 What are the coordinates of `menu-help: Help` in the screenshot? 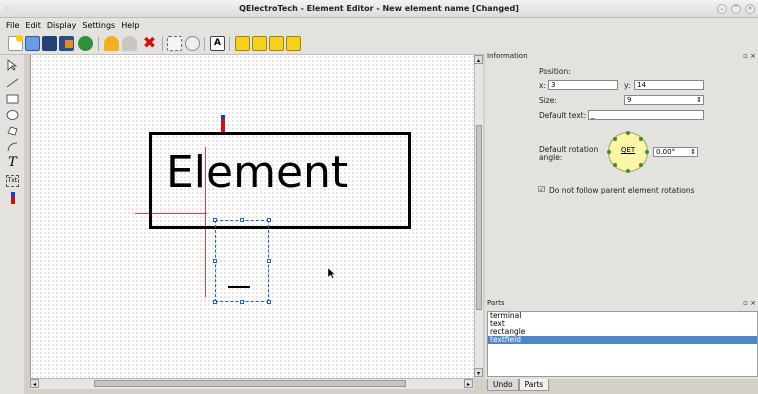 It's located at (130, 25).